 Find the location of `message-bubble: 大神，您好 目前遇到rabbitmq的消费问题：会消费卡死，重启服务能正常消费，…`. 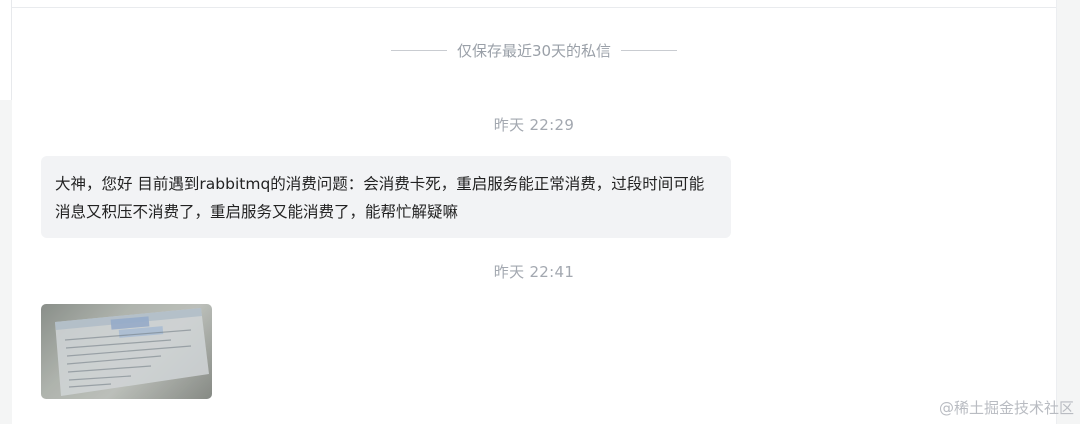

message-bubble: 大神，您好 目前遇到rabbitmq的消费问题：会消费卡死，重启服务能正常消费，… is located at coordinates (386, 197).